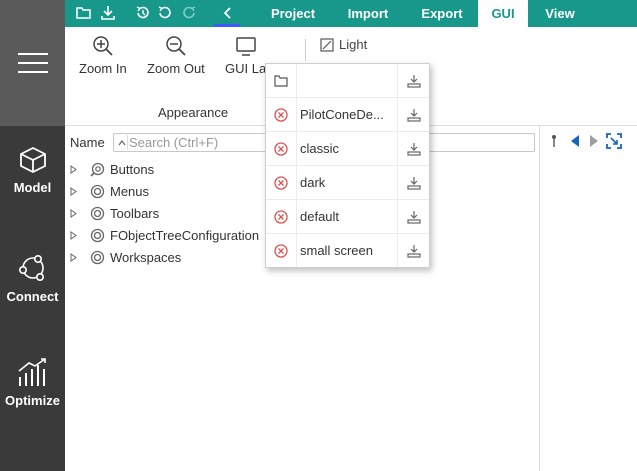 The width and height of the screenshot is (637, 471). I want to click on nav-left-icon, so click(575, 141).